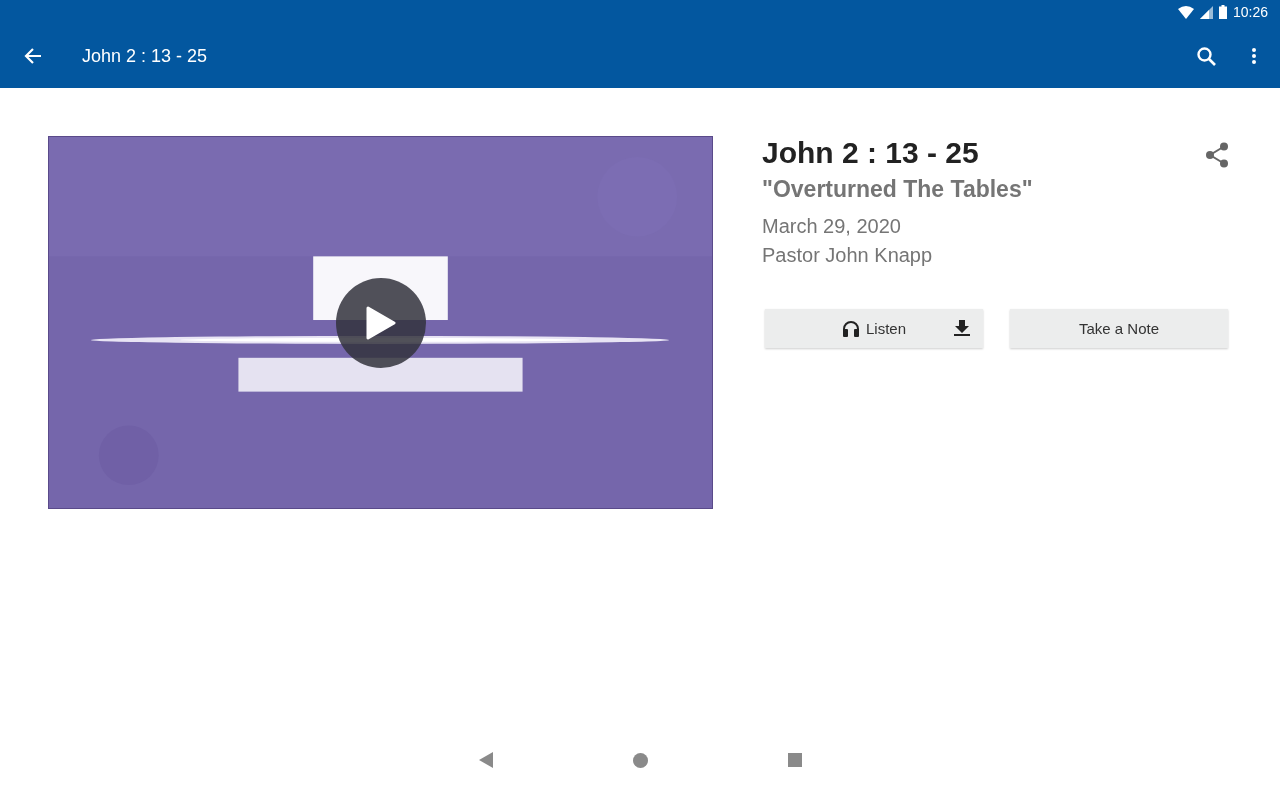 Image resolution: width=1280 pixels, height=800 pixels. Describe the element at coordinates (897, 189) in the screenshot. I see `sermon-subtitle: "Overturned The Tables"` at that location.